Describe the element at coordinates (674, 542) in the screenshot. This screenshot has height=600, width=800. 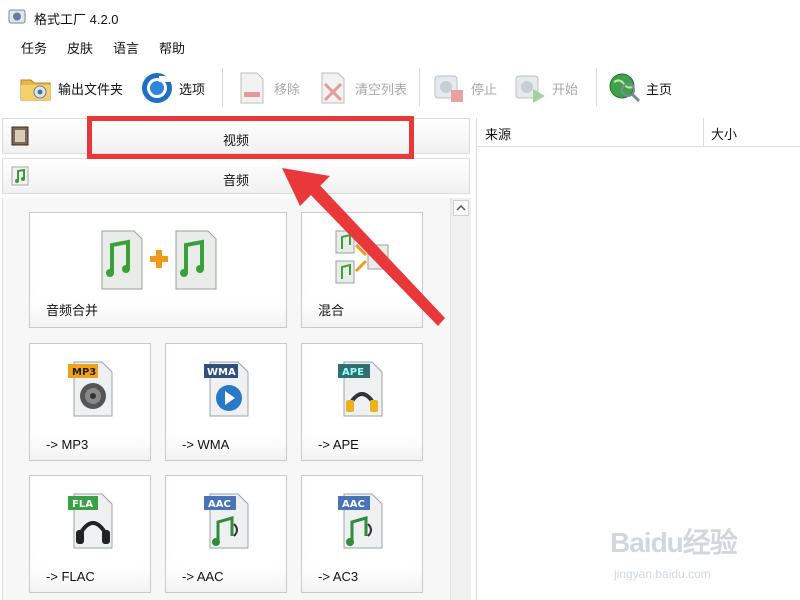
I see `watermark-logo: Baidu经验` at that location.